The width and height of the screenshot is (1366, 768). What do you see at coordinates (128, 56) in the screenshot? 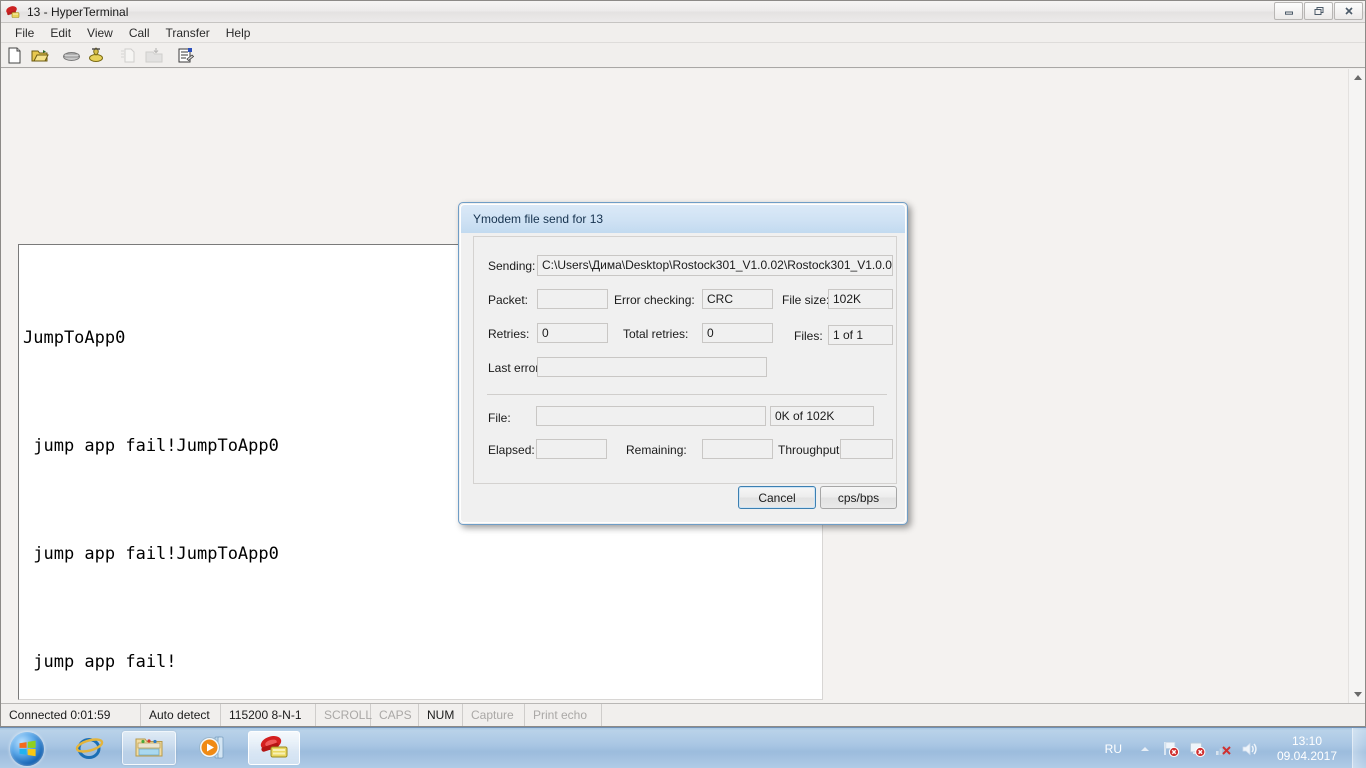
I see `send-file-icon` at bounding box center [128, 56].